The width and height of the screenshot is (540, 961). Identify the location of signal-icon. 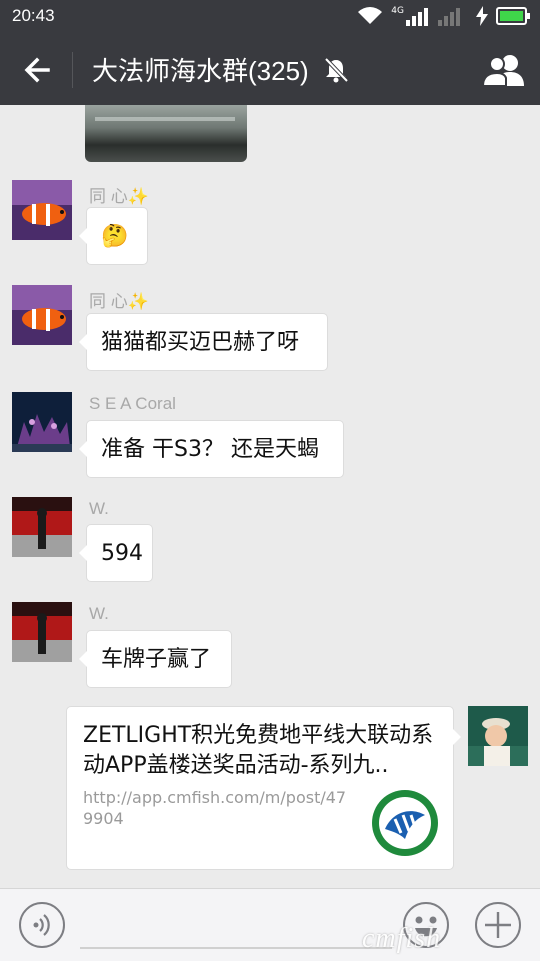
(417, 17).